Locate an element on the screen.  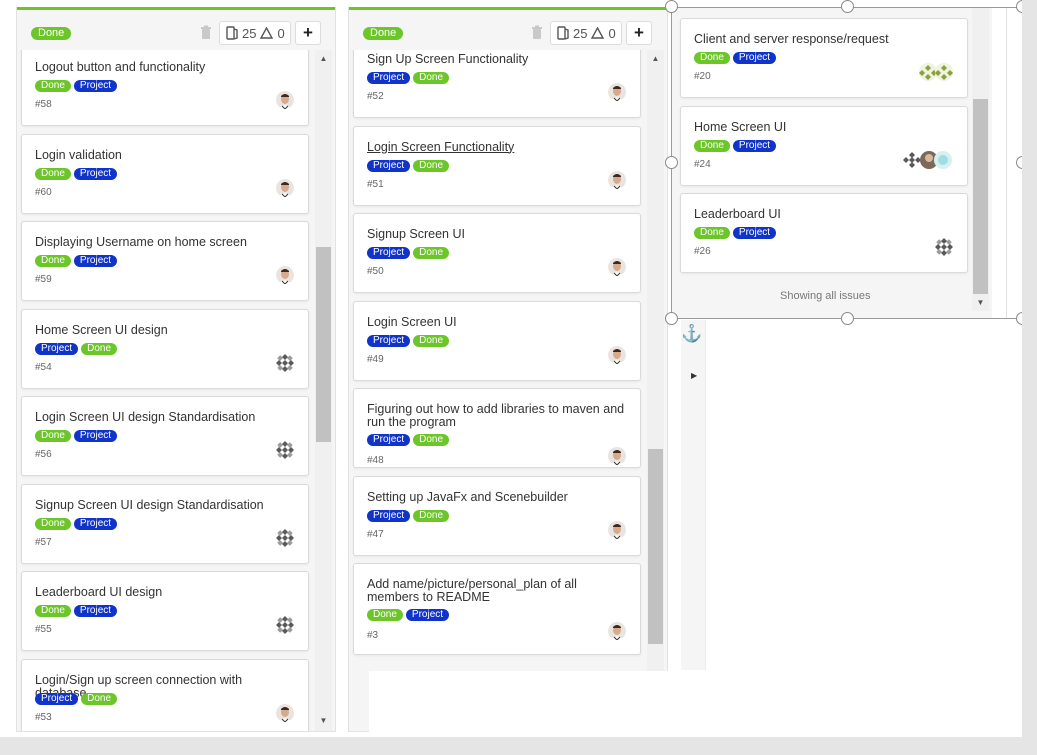
issue-title: Sign Up Screen Functionality is located at coordinates (497, 59).